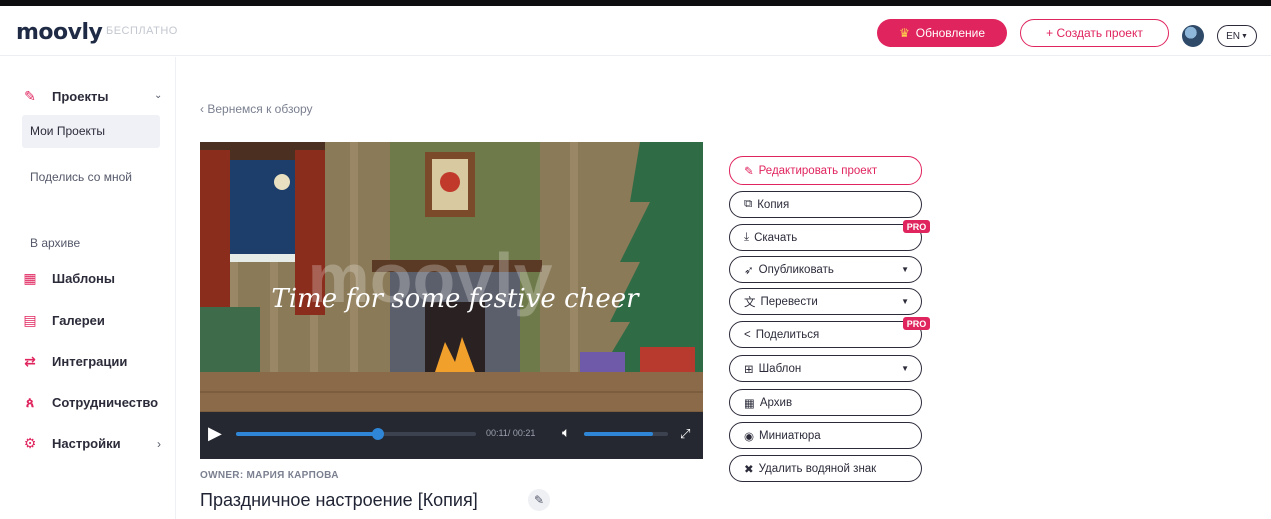  I want to click on edit-title-button: ✎, so click(539, 500).